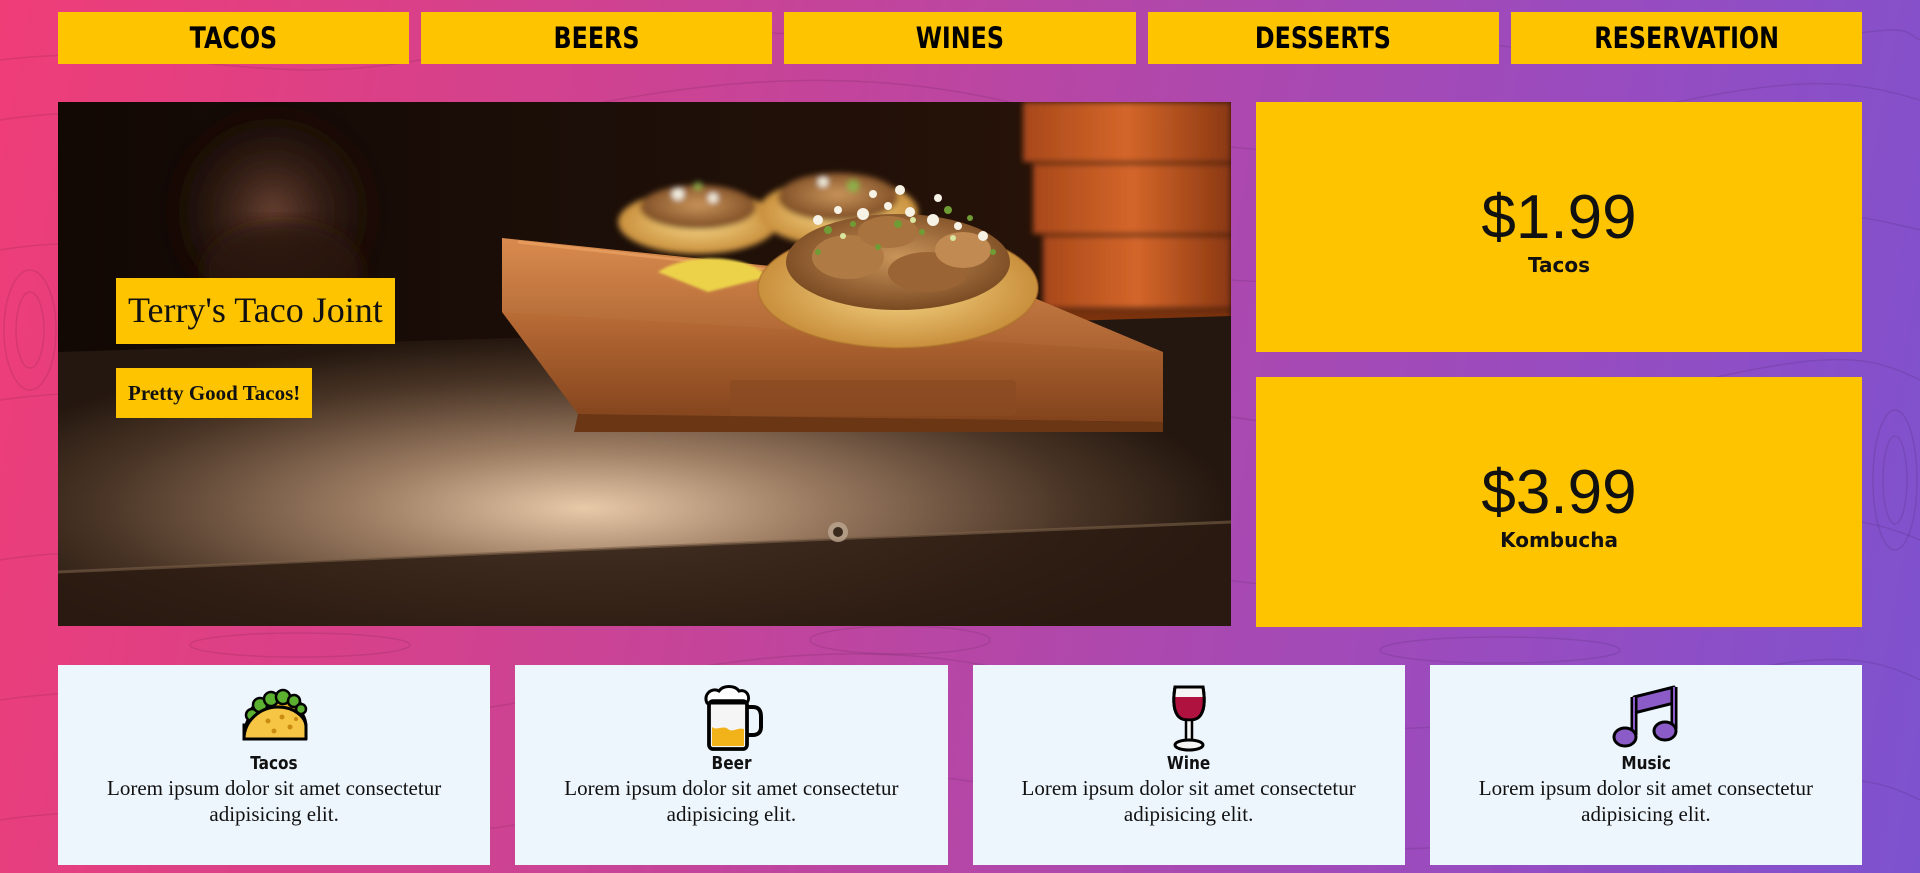 This screenshot has width=1920, height=873. I want to click on feature-title: Tacos, so click(274, 763).